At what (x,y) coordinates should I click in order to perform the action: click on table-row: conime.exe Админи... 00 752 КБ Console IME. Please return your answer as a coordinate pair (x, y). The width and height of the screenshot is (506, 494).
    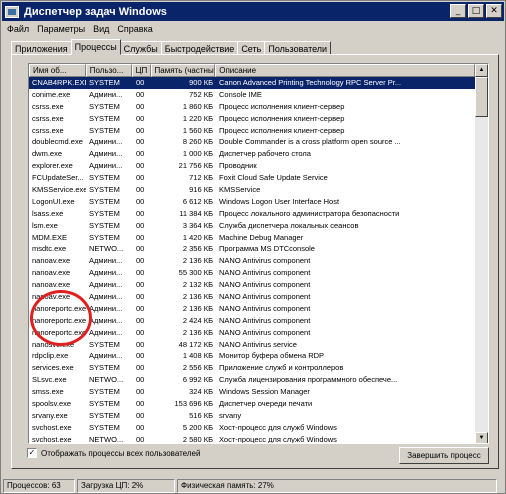
    Looking at the image, I should click on (253, 95).